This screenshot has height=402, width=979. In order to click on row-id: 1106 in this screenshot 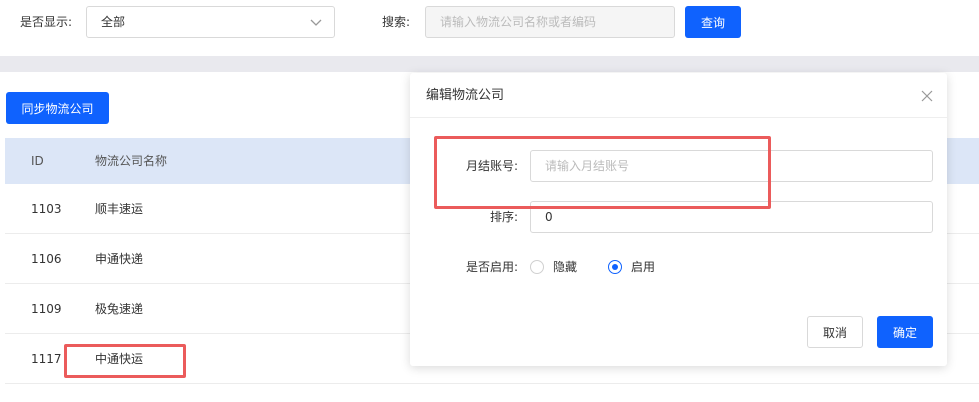, I will do `click(46, 259)`.